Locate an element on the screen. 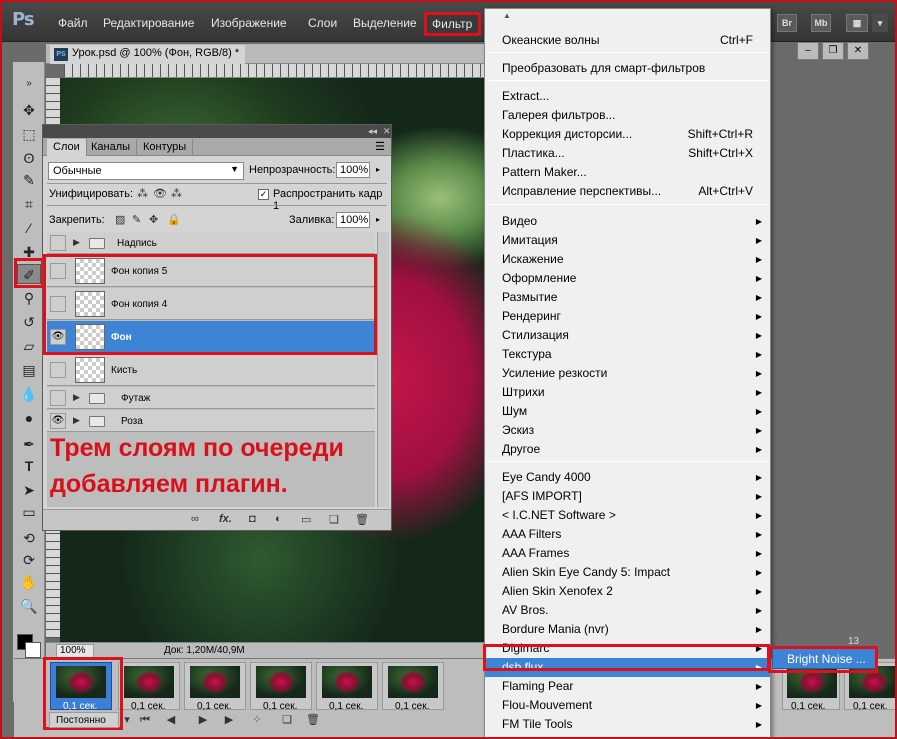 The height and width of the screenshot is (739, 897). filter-menu-item: Усиление резкости ▶ is located at coordinates (627, 373).